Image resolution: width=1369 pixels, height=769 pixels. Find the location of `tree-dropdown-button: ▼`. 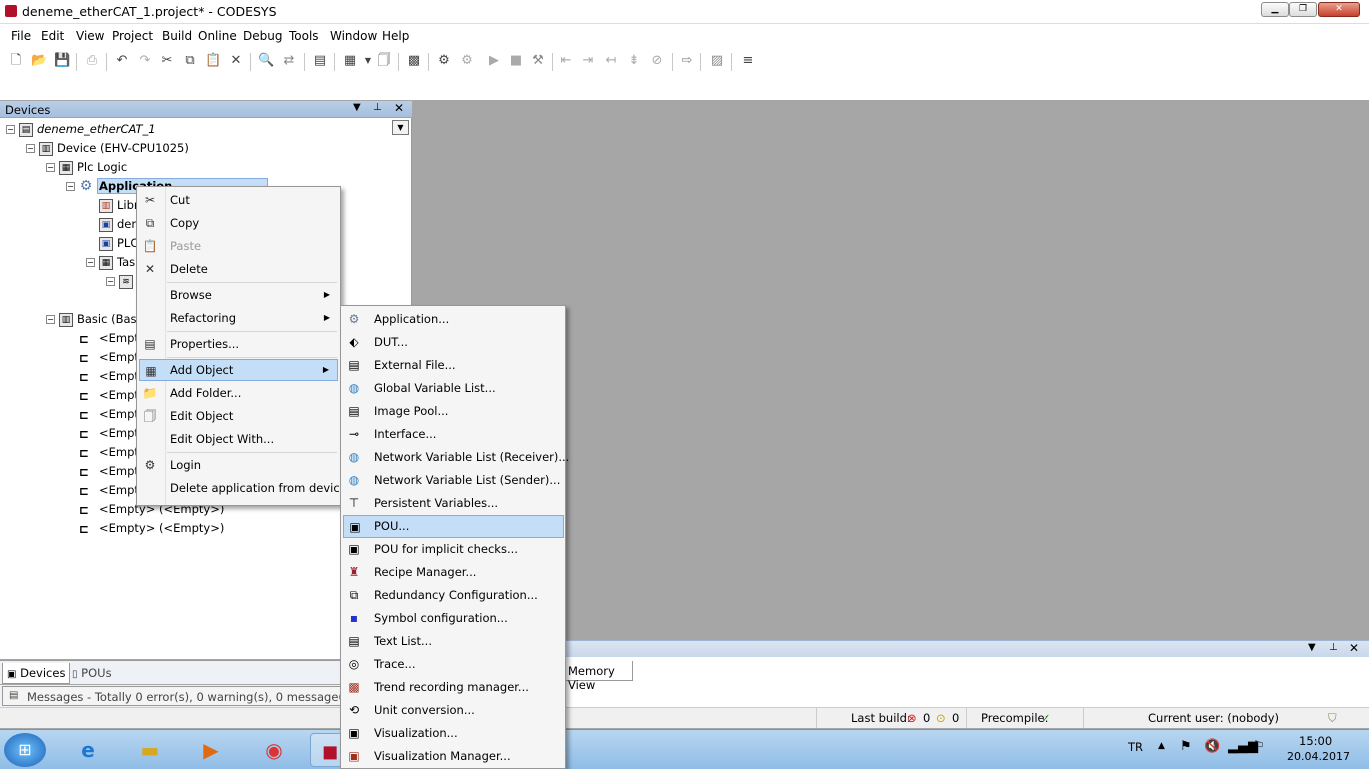

tree-dropdown-button: ▼ is located at coordinates (400, 127).